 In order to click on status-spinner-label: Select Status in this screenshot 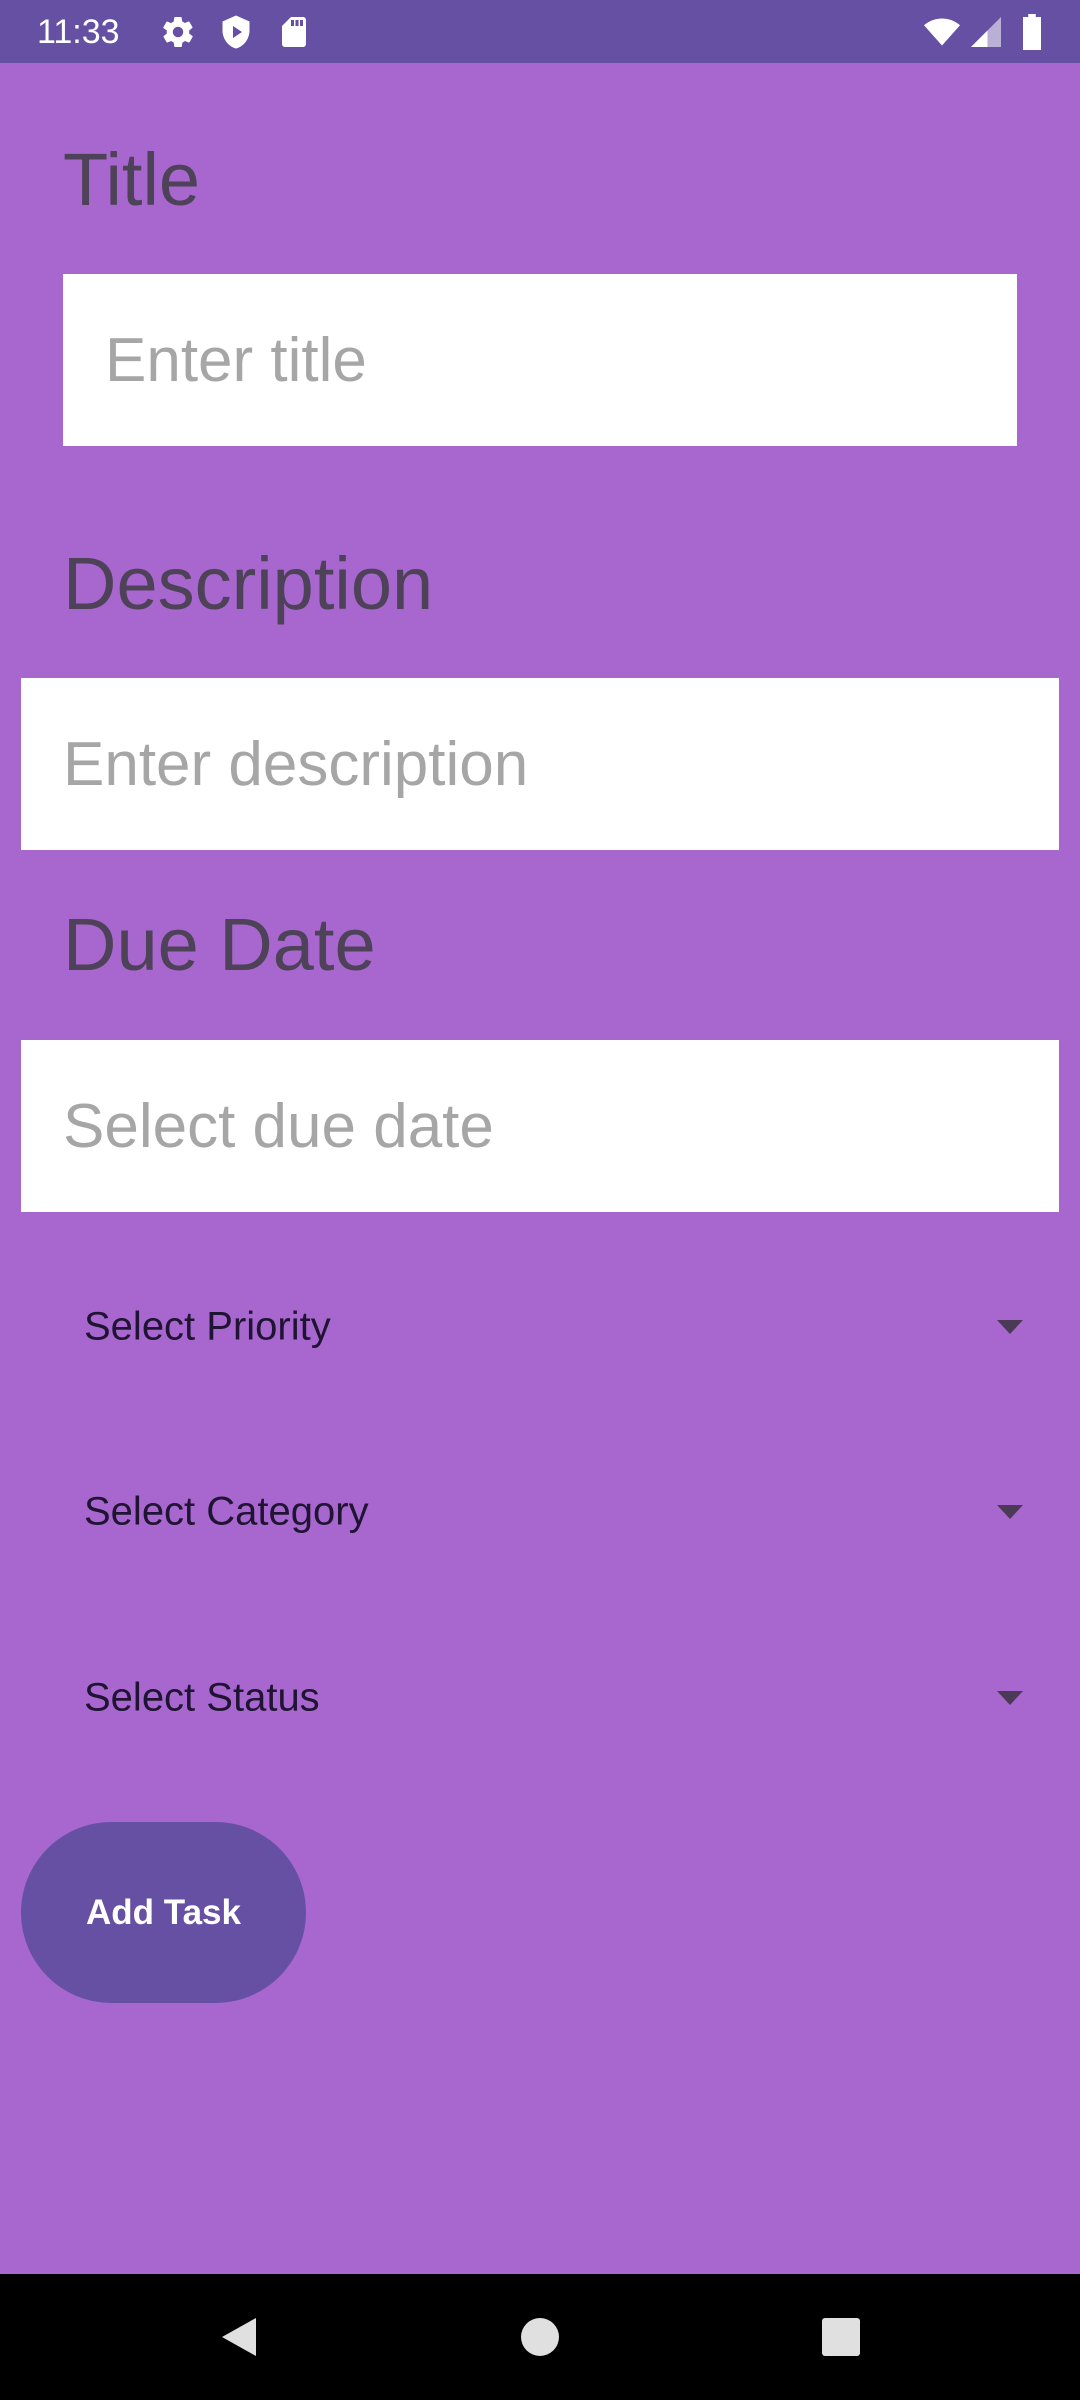, I will do `click(202, 1697)`.